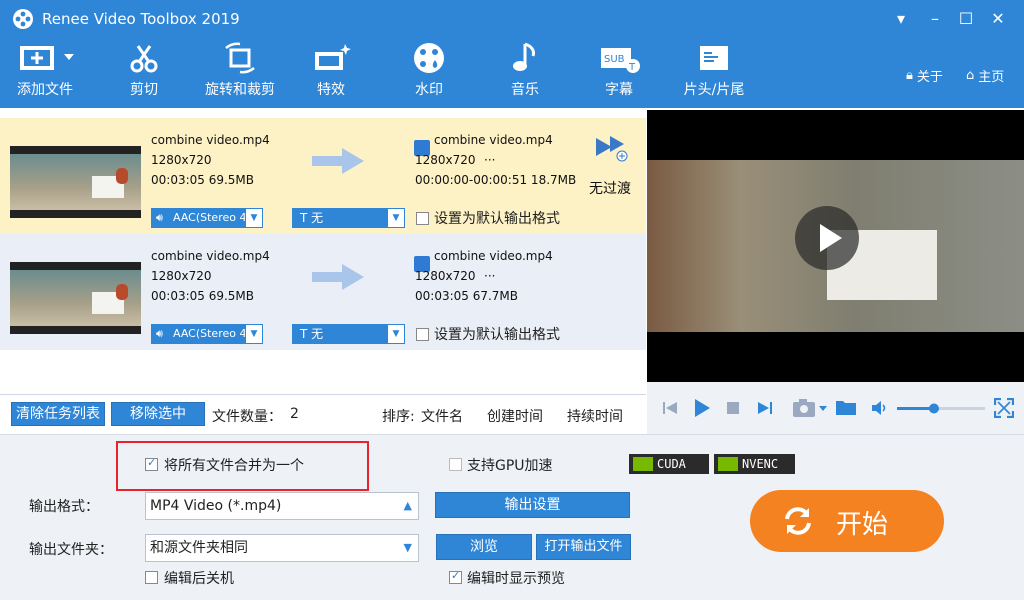 Image resolution: width=1024 pixels, height=600 pixels. I want to click on show-preview-checkbox, so click(455, 576).